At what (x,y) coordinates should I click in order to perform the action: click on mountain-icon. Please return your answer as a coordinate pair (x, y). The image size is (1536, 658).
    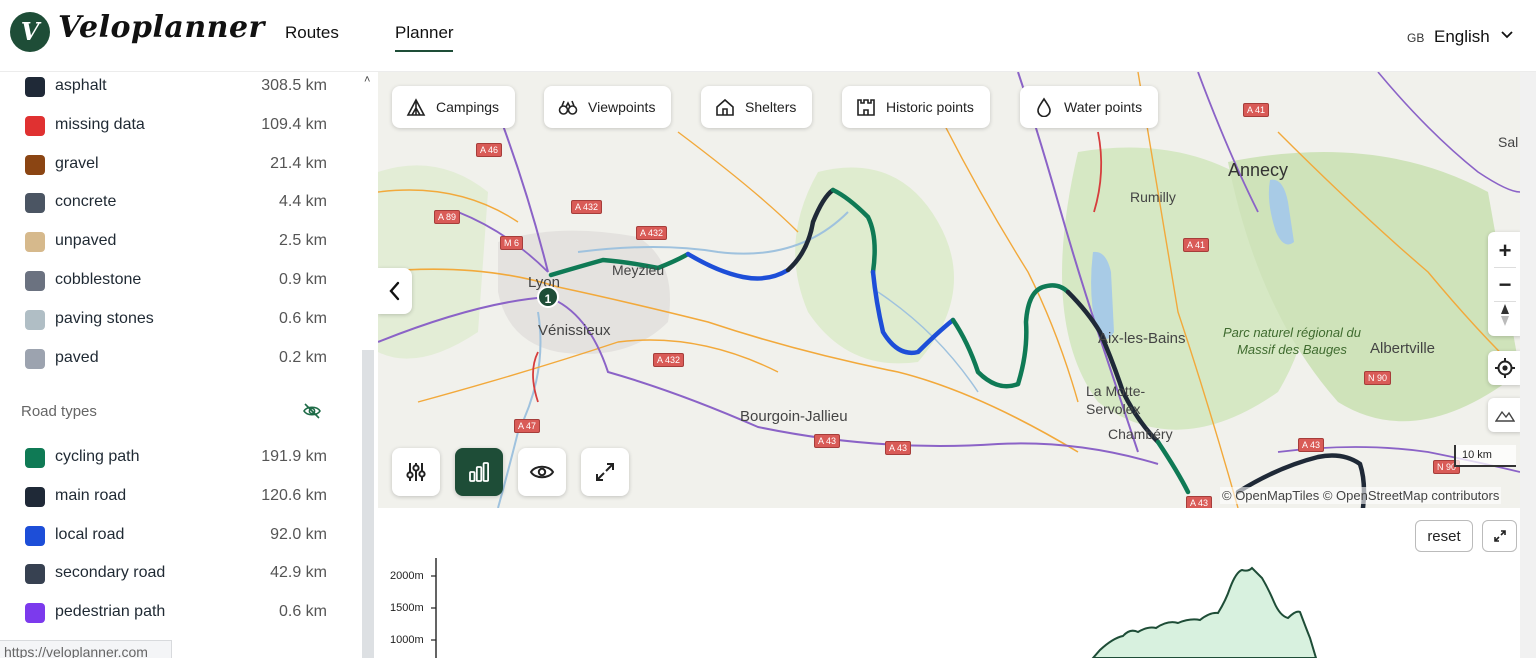
    Looking at the image, I should click on (1505, 416).